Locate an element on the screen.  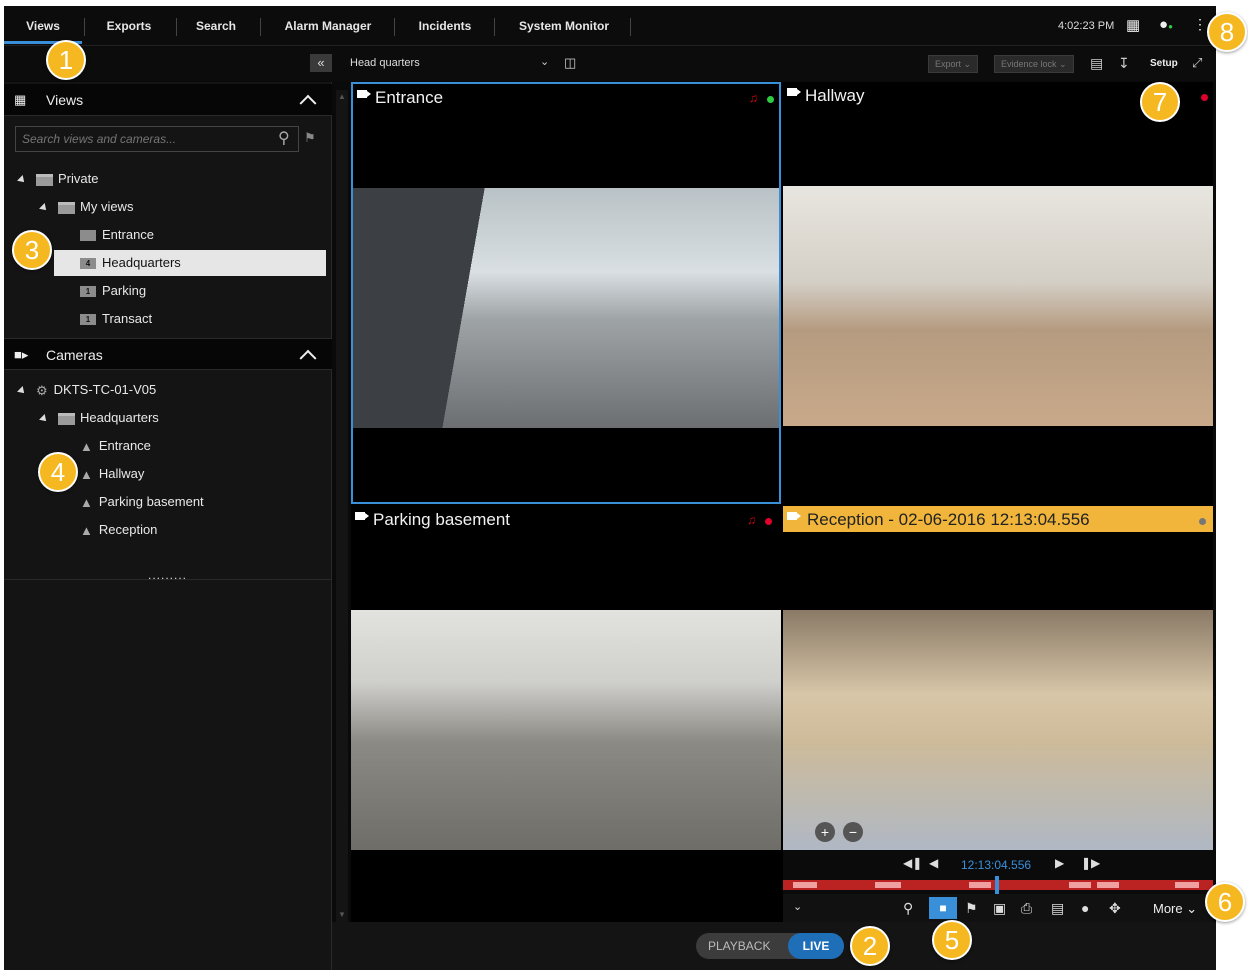
tab-exports: Exports is located at coordinates (129, 25).